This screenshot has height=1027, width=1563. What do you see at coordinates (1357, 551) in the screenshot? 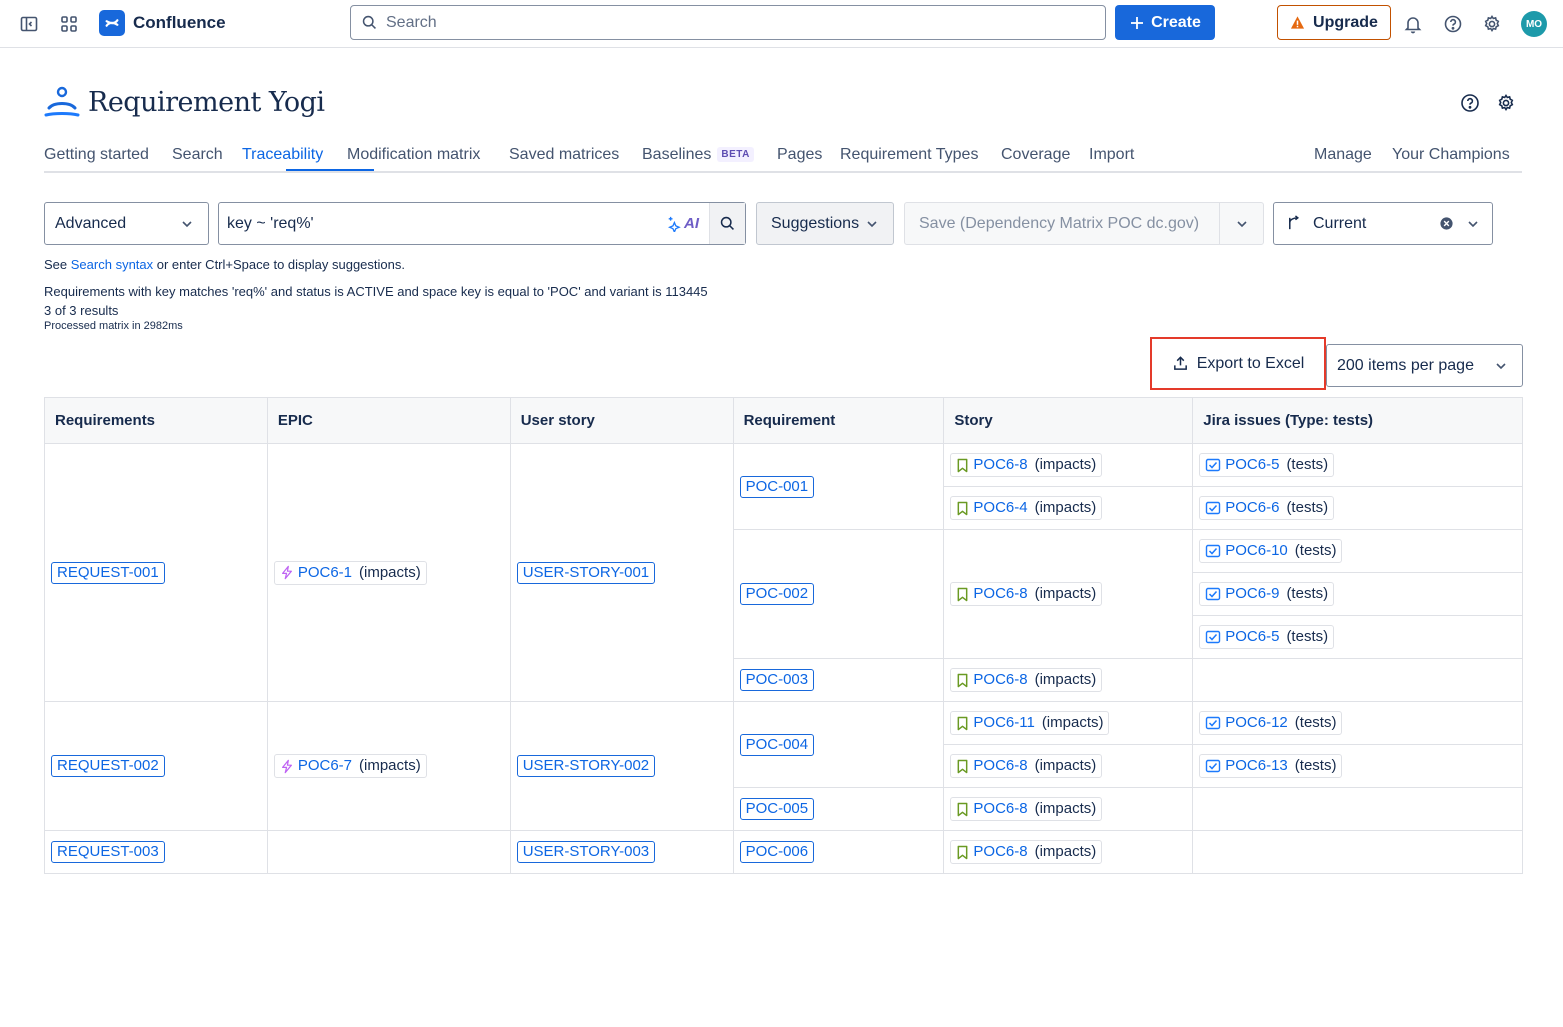
I see `cell-test: POC6-10 (tests)` at bounding box center [1357, 551].